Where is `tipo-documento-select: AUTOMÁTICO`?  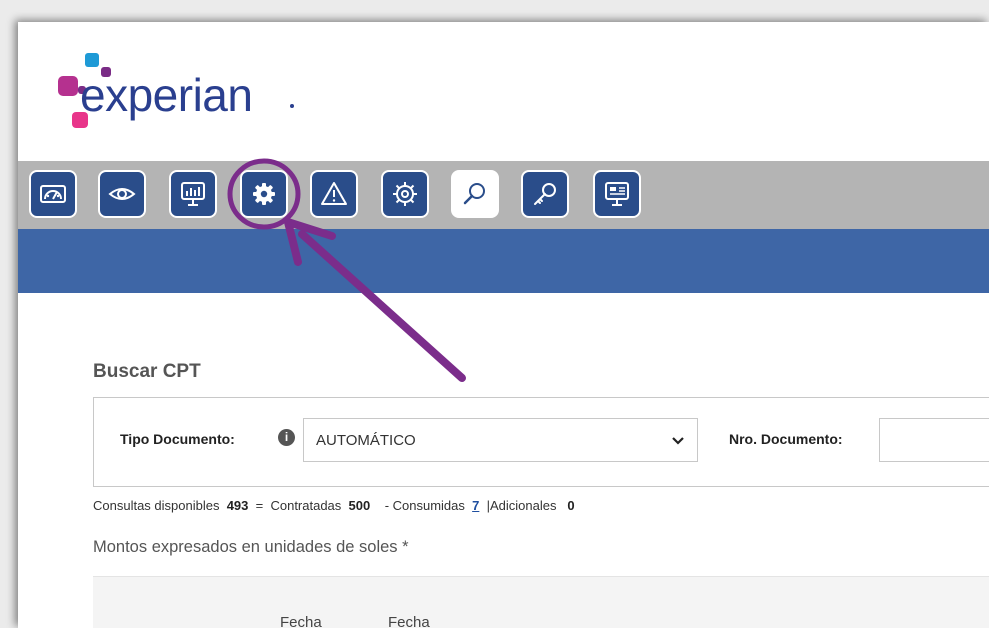
tipo-documento-select: AUTOMÁTICO is located at coordinates (500, 440).